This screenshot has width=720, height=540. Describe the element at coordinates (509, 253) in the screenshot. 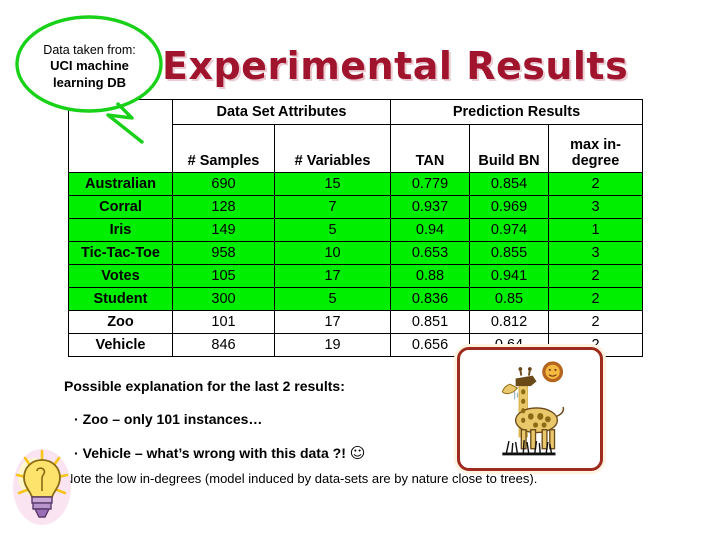

I see `cell-build-bn: 0.855` at that location.